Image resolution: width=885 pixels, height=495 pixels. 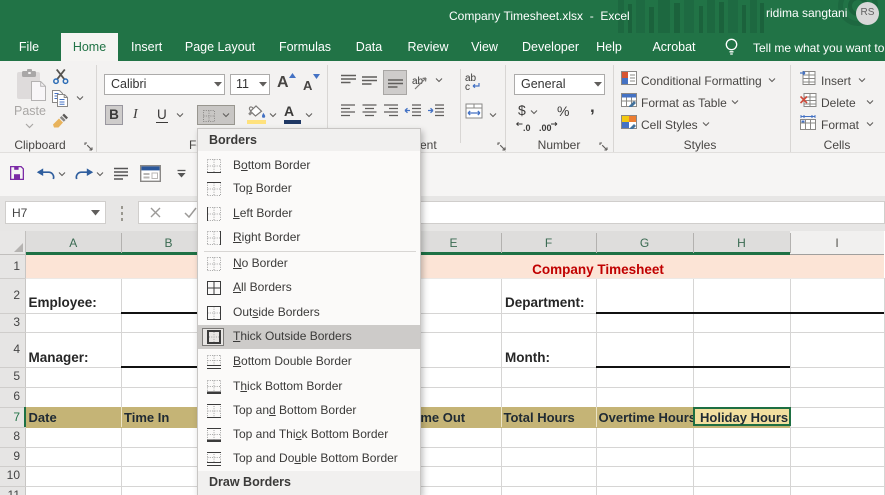 I want to click on svg-text: .00, so click(x=545, y=128).